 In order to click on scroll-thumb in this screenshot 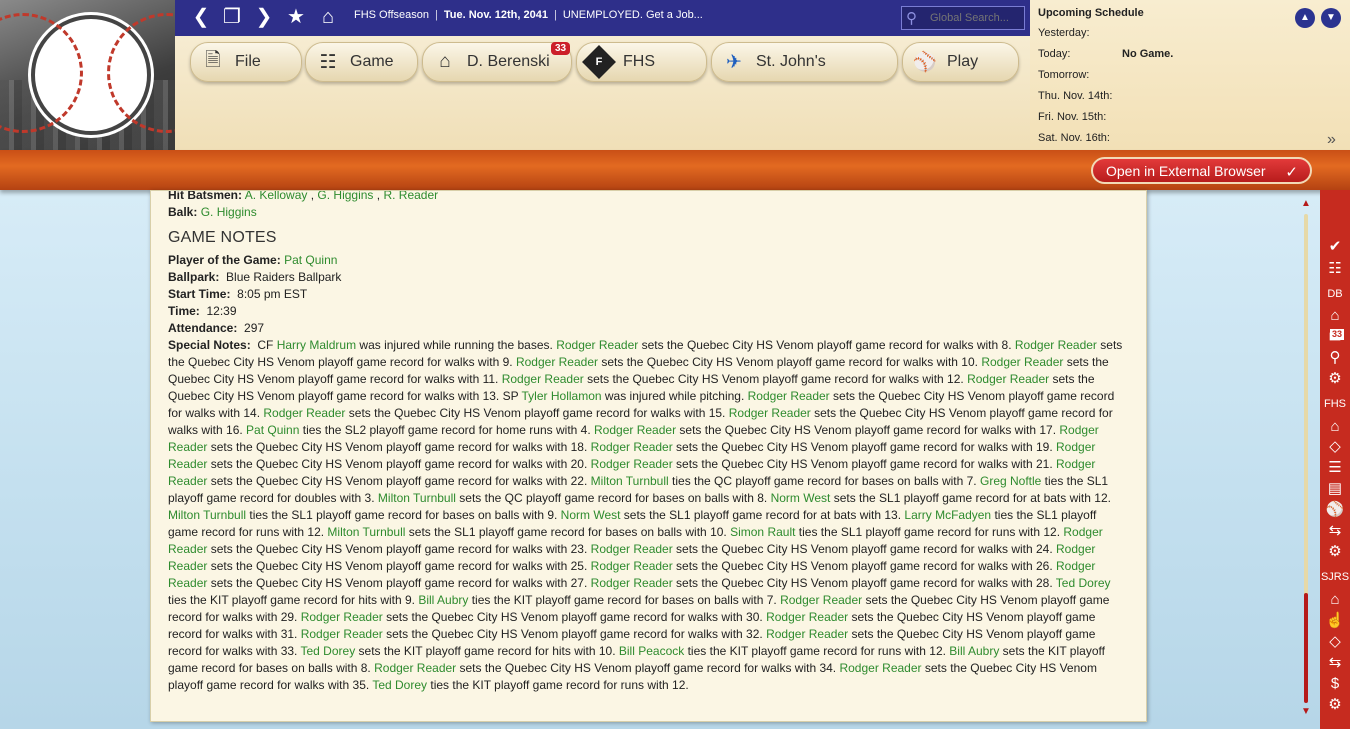, I will do `click(1306, 648)`.